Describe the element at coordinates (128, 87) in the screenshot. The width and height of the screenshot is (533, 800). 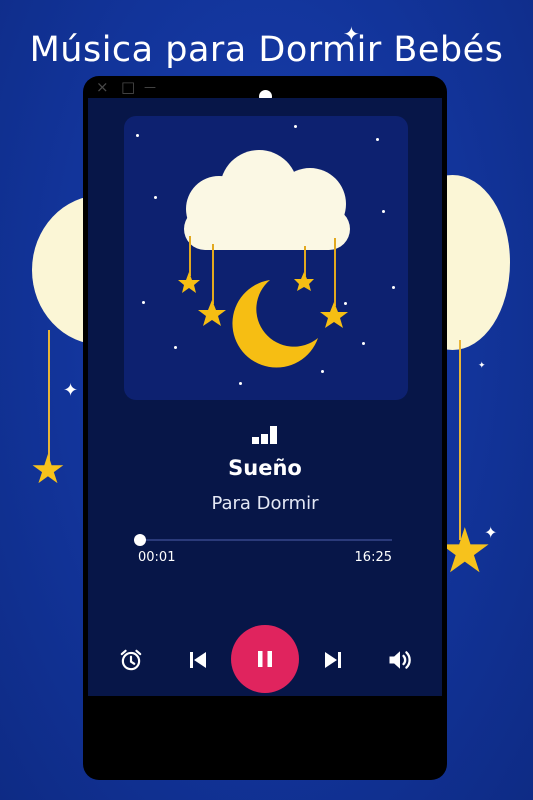
I see `restore-icon: □` at that location.